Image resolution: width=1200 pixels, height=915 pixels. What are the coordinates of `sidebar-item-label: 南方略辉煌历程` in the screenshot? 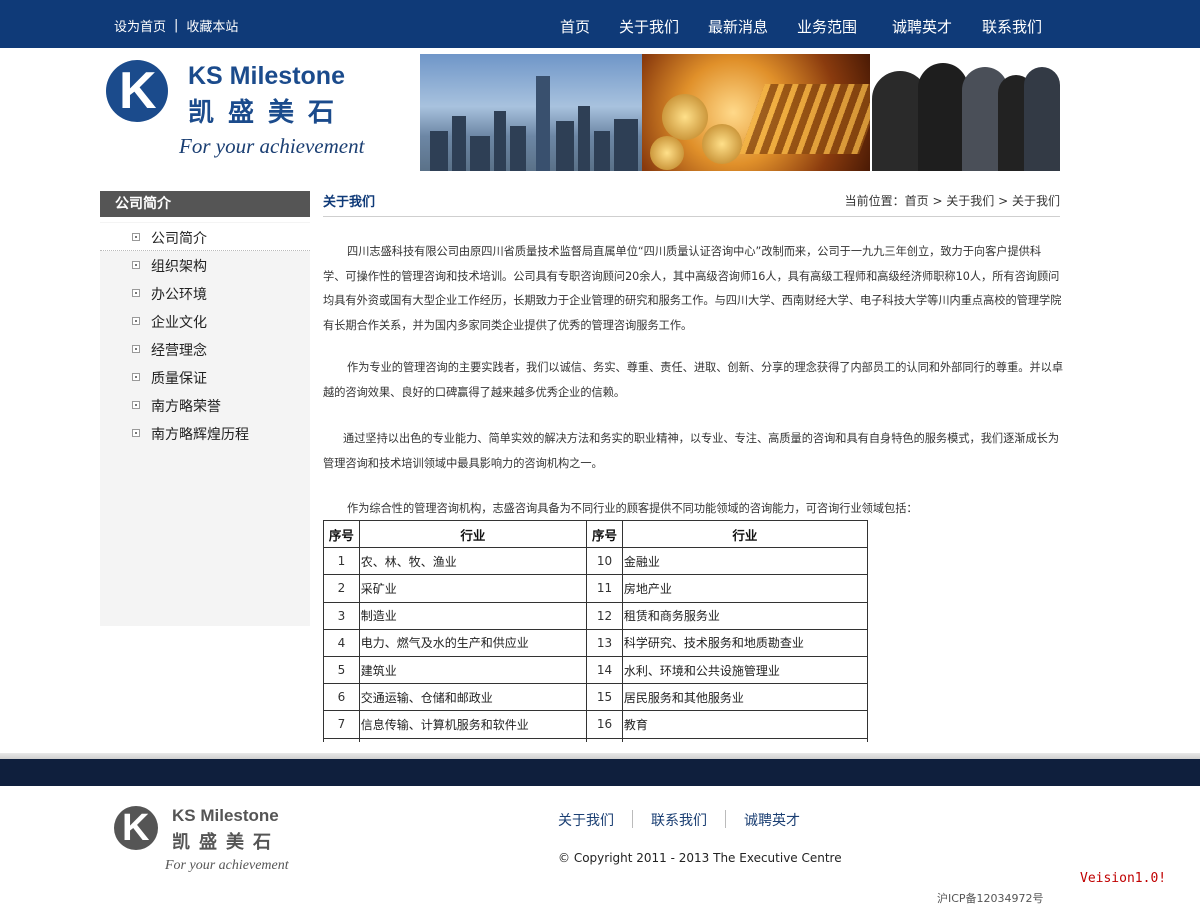 It's located at (200, 435).